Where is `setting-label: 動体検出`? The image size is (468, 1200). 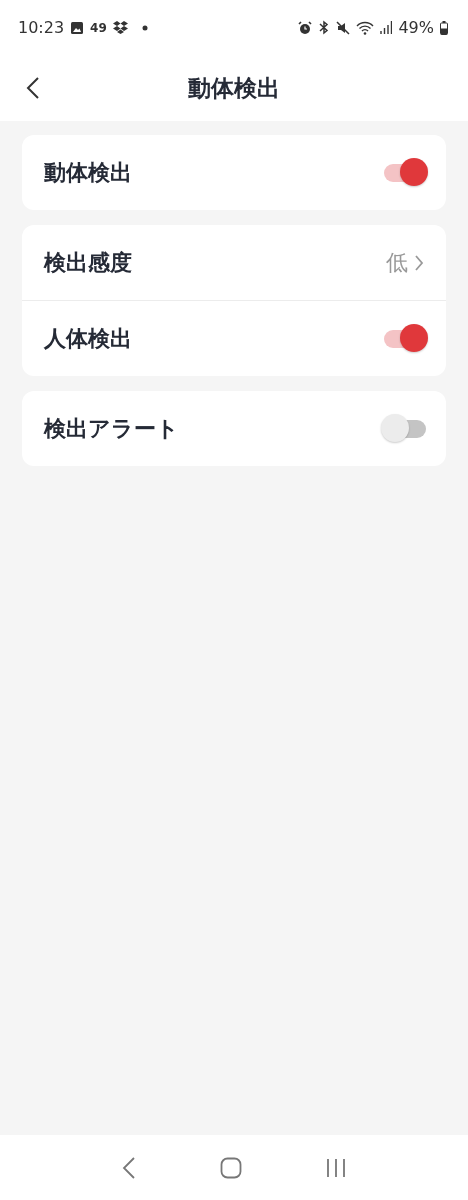 setting-label: 動体検出 is located at coordinates (88, 172).